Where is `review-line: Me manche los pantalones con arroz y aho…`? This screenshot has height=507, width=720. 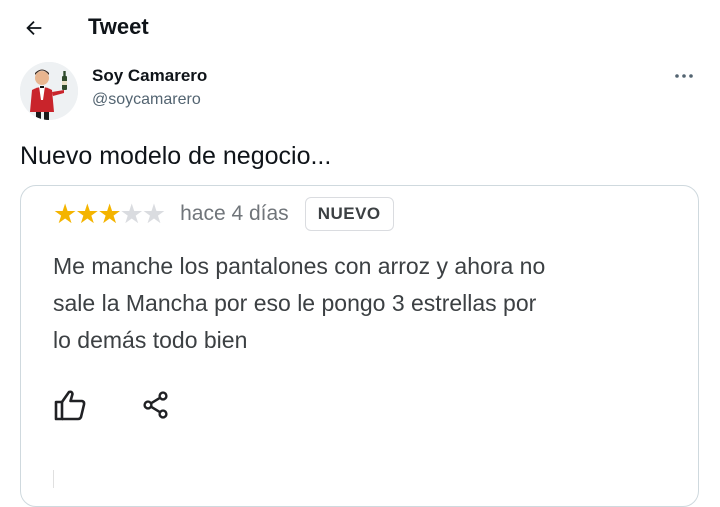
review-line: Me manche los pantalones con arroz y aho… is located at coordinates (299, 266).